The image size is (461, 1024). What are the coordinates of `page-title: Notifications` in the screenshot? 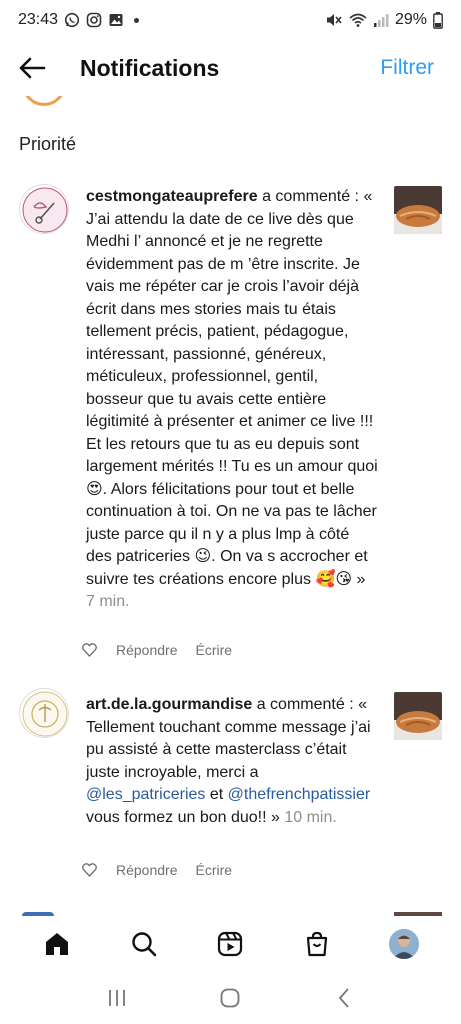 It's located at (150, 67).